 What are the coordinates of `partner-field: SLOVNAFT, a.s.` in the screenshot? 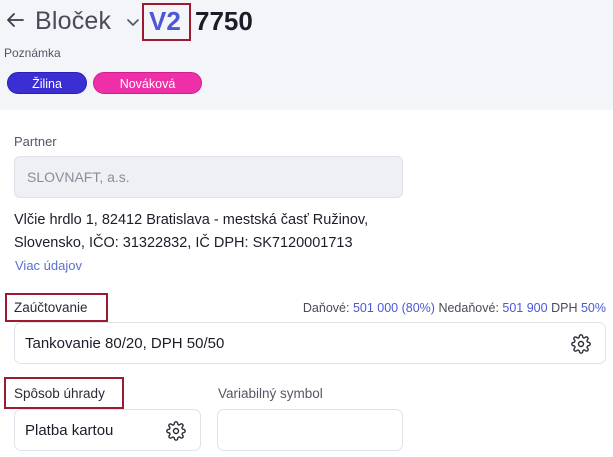 It's located at (208, 177).